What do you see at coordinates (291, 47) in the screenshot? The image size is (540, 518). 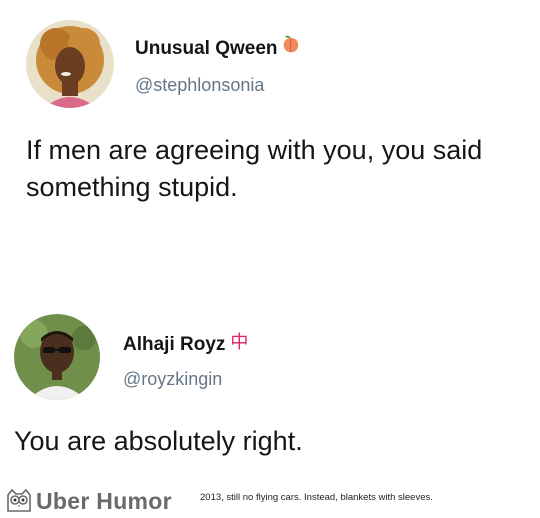 I see `peach-icon` at bounding box center [291, 47].